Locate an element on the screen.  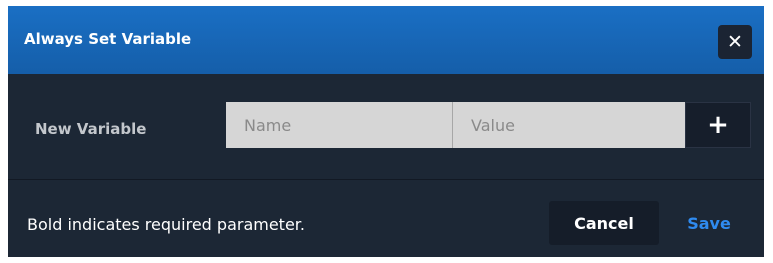
new-variable-label: New Variable is located at coordinates (91, 129).